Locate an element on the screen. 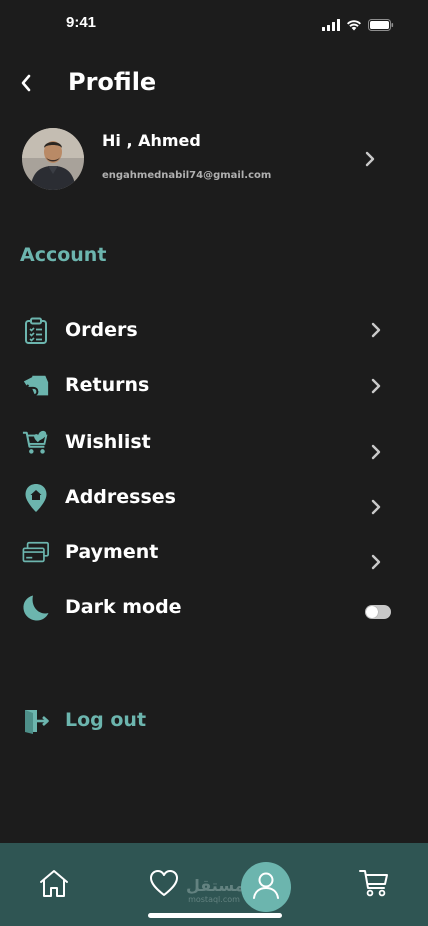 The height and width of the screenshot is (926, 428). menu-item-payment: Payment is located at coordinates (214, 554).